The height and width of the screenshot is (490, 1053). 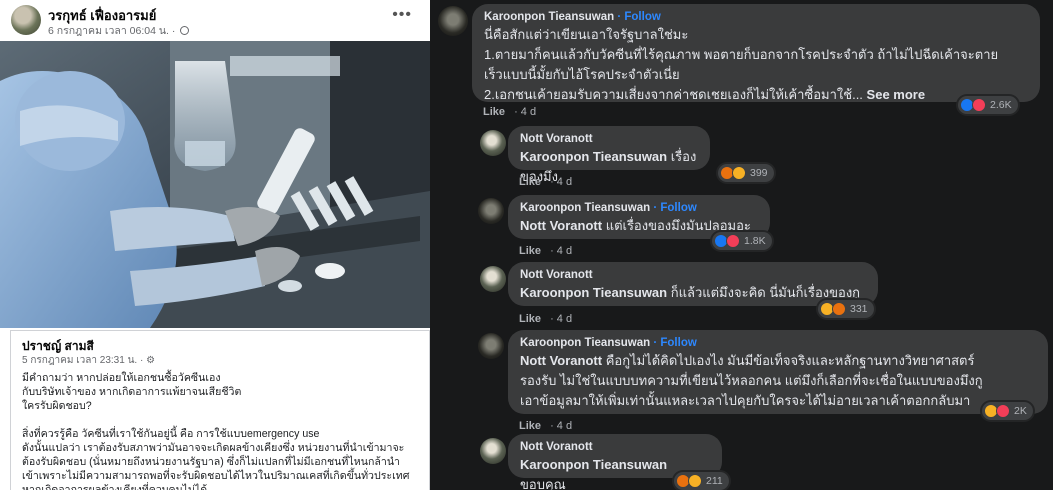 What do you see at coordinates (764, 292) in the screenshot?
I see `comment-body: ก็แล้วแต่มึงจะคิด นี่มันก็เรื่องของกู` at bounding box center [764, 292].